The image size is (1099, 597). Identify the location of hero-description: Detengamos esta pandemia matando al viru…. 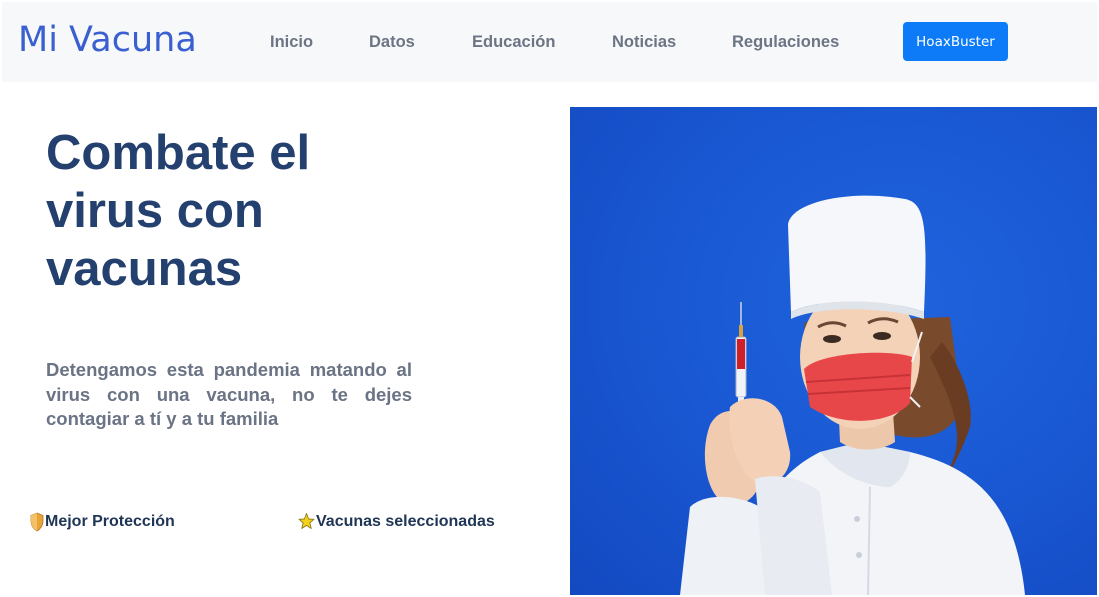
(229, 394).